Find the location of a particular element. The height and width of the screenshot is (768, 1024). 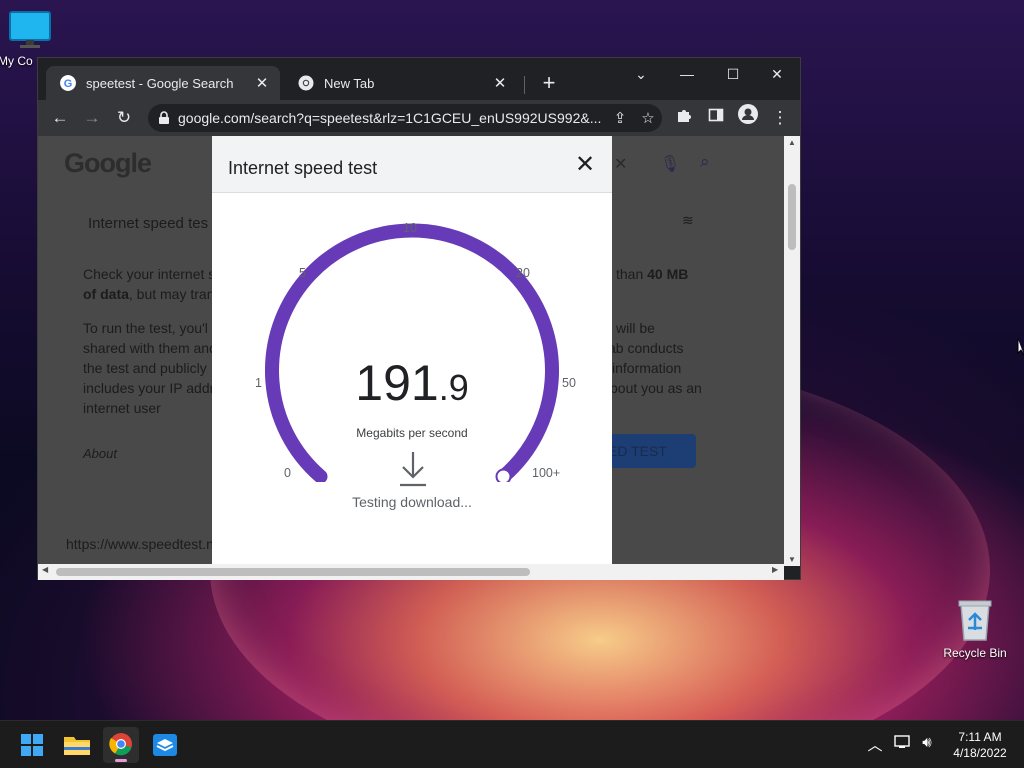

desktop-icon-label: Recycle Bin is located at coordinates (975, 653).